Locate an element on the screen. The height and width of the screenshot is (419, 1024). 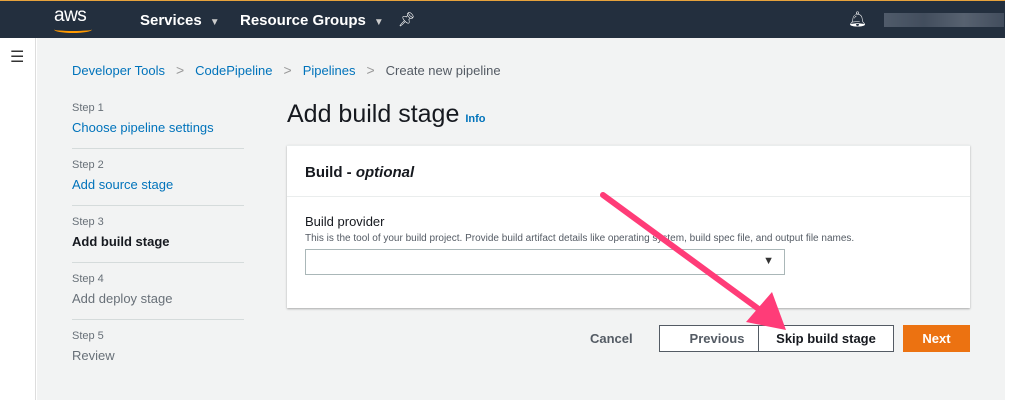
step-current: Add build stage is located at coordinates (121, 241).